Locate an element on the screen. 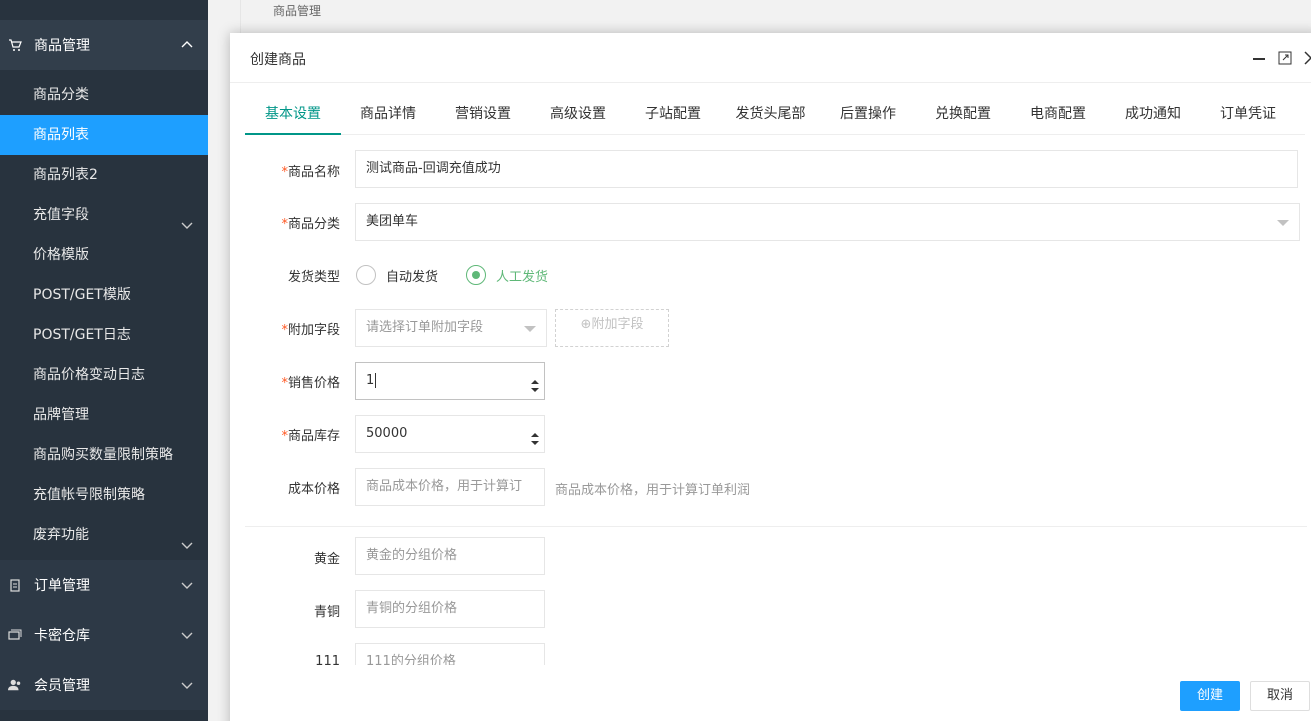 This screenshot has height=721, width=1311. sidebar-item-product-list: 商品列表 is located at coordinates (104, 135).